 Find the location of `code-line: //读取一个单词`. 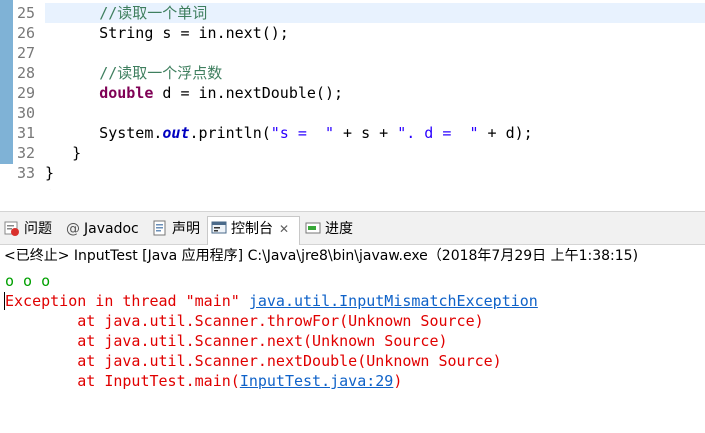

code-line: //读取一个单词 is located at coordinates (375, 13).